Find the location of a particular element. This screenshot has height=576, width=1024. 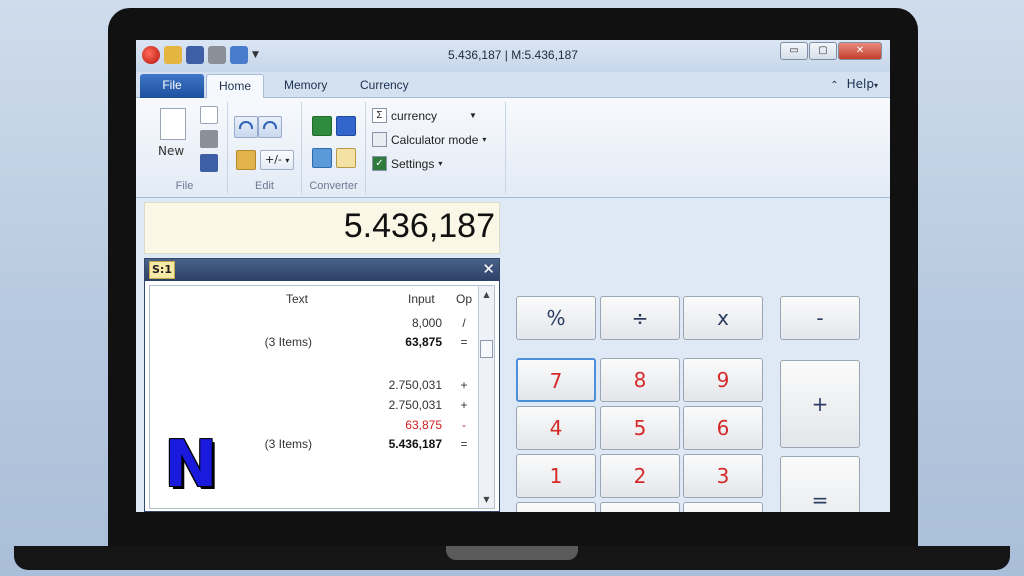

digit-6-button: 6 is located at coordinates (723, 428).